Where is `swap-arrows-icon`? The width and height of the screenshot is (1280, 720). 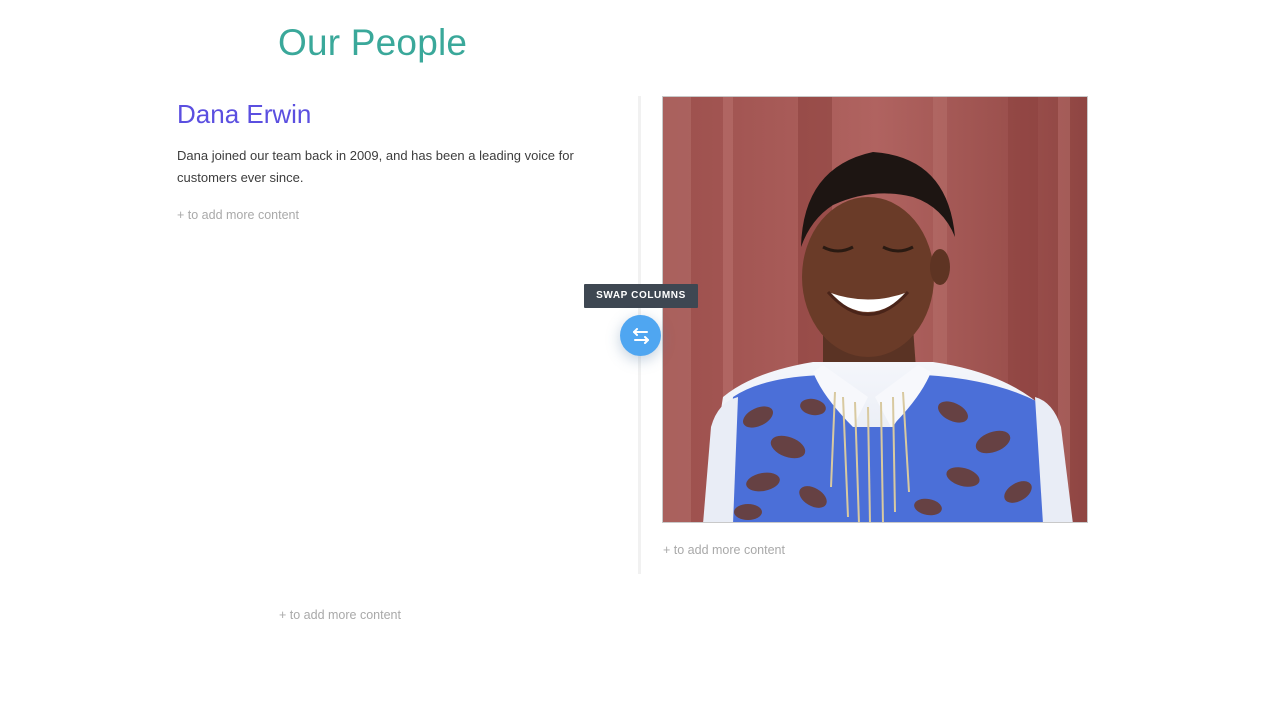 swap-arrows-icon is located at coordinates (640, 335).